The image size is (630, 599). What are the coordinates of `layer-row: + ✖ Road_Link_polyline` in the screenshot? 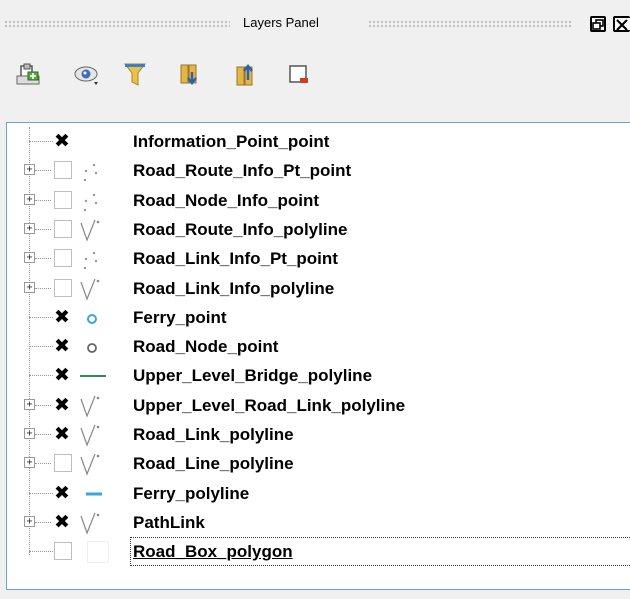 It's located at (318, 434).